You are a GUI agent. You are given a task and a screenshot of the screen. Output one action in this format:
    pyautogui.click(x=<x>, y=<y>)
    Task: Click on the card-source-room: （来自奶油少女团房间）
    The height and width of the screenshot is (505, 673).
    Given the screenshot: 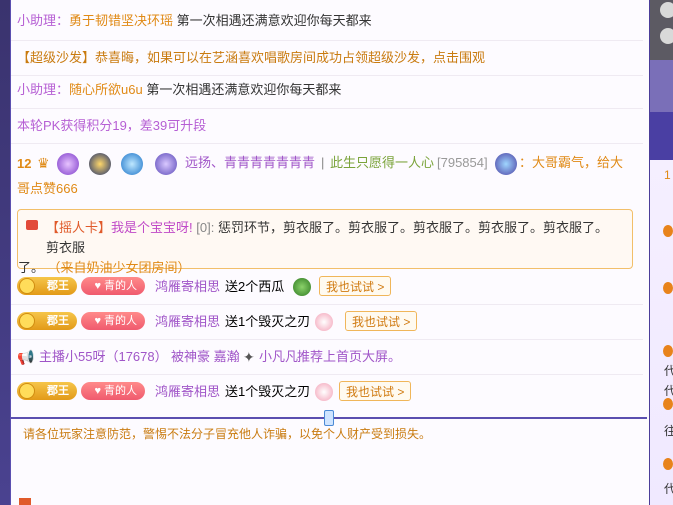 What is the action you would take?
    pyautogui.click(x=122, y=267)
    